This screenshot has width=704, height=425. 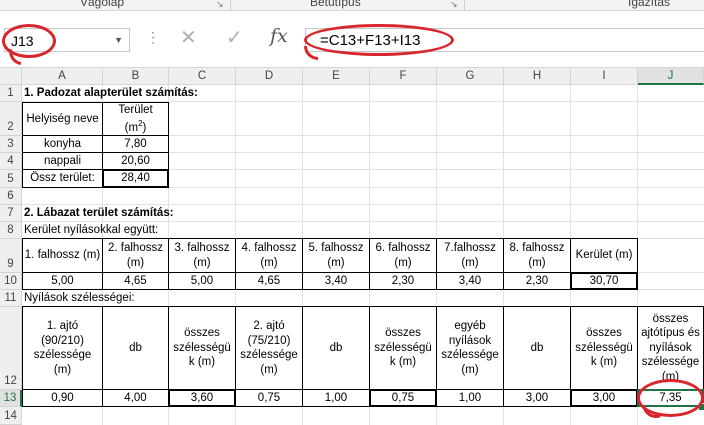 I want to click on formula-bar: J13 ▼ ⋮ ✕ ✓ fx =C13+F13+I13, so click(x=352, y=39).